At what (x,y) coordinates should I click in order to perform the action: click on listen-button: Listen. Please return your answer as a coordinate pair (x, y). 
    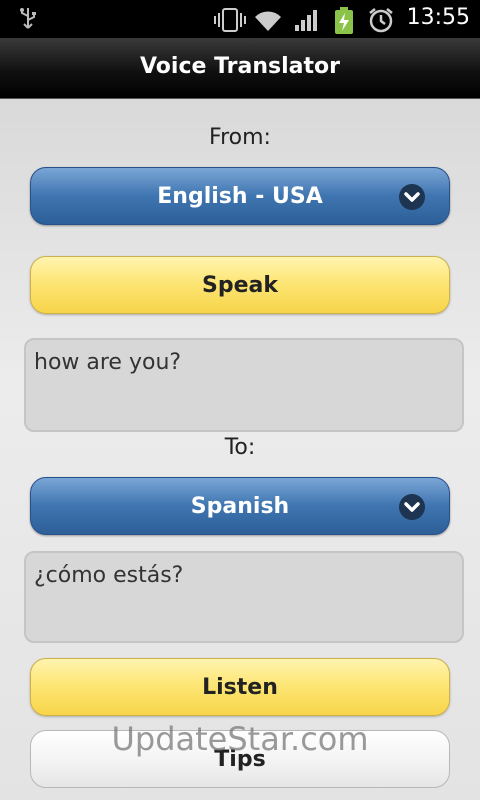
    Looking at the image, I should click on (240, 687).